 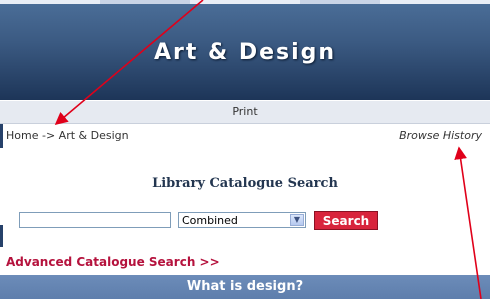 I want to click on advanced-search-link: Advanced Catalogue Search >>, so click(x=113, y=262).